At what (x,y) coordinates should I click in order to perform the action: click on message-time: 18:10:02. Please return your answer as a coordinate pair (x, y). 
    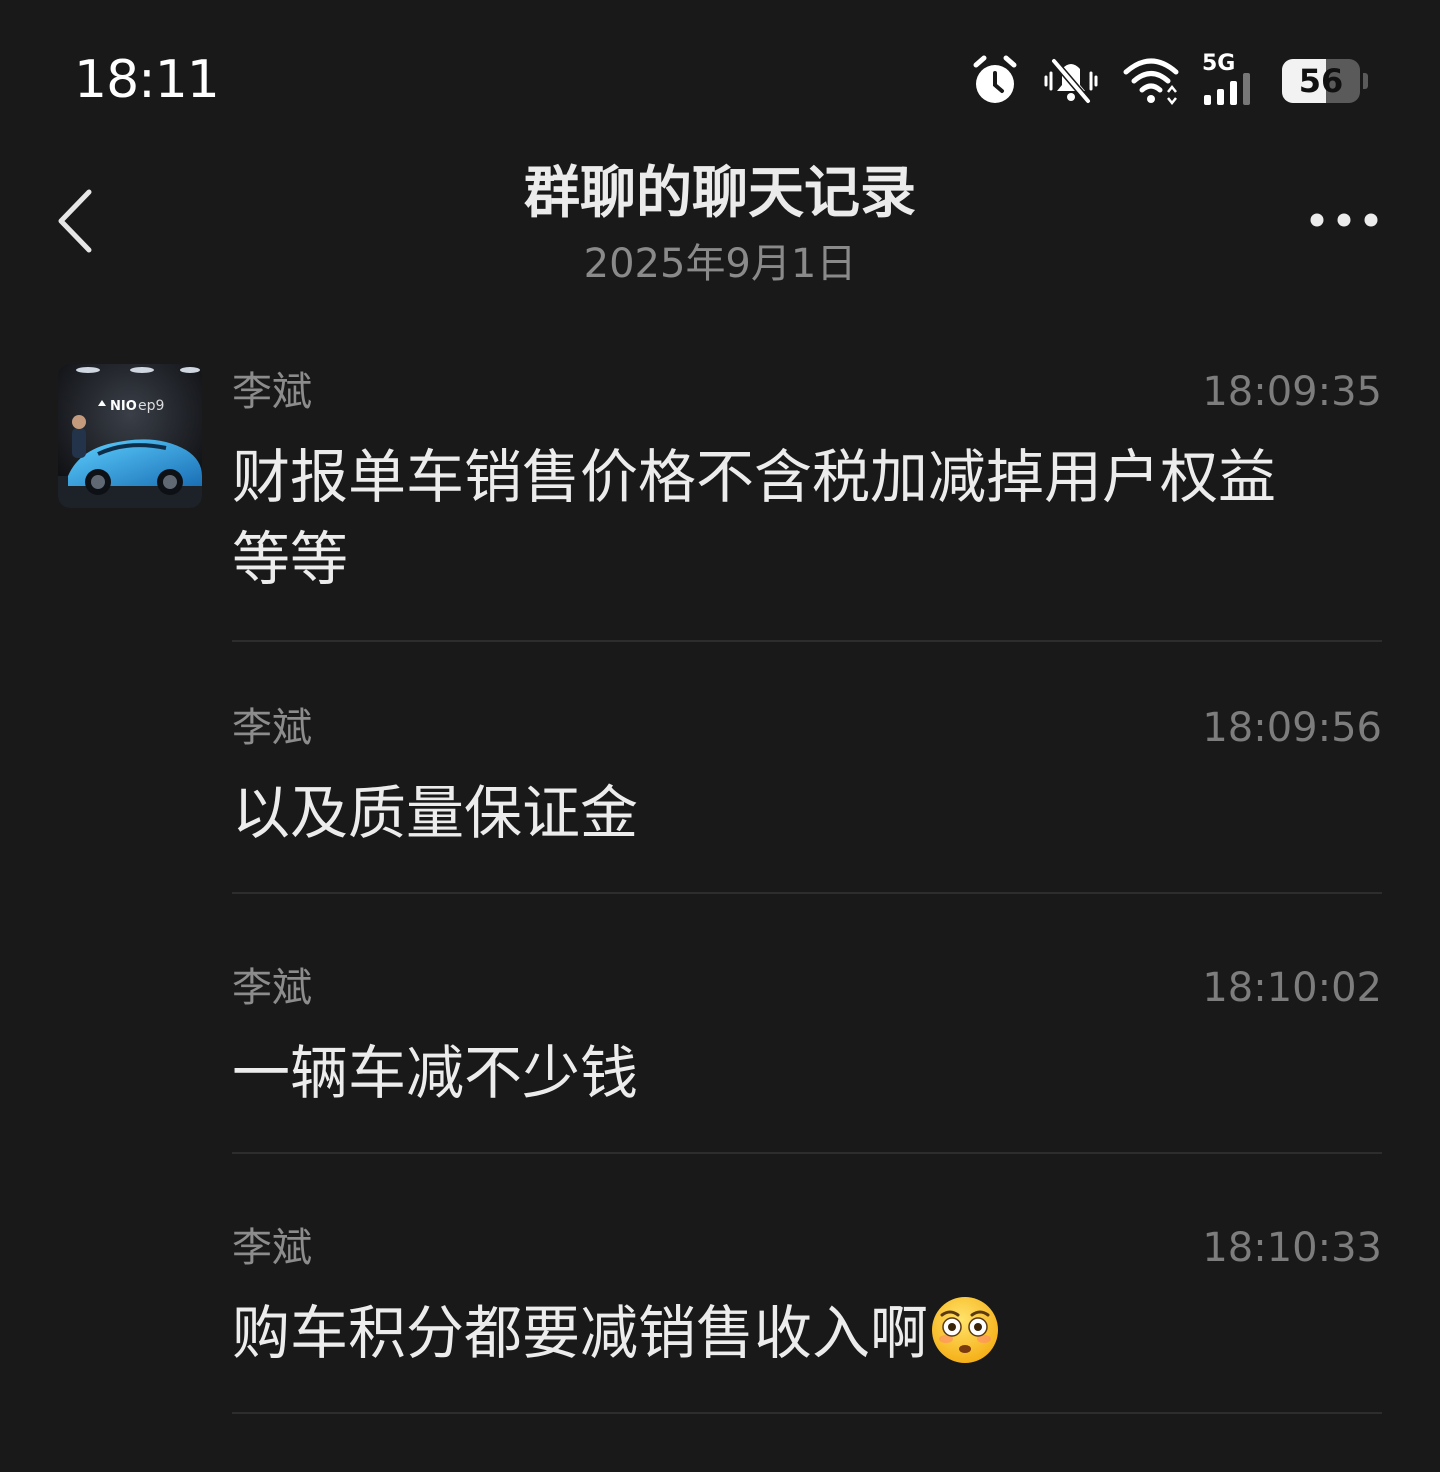
    Looking at the image, I should click on (1292, 988).